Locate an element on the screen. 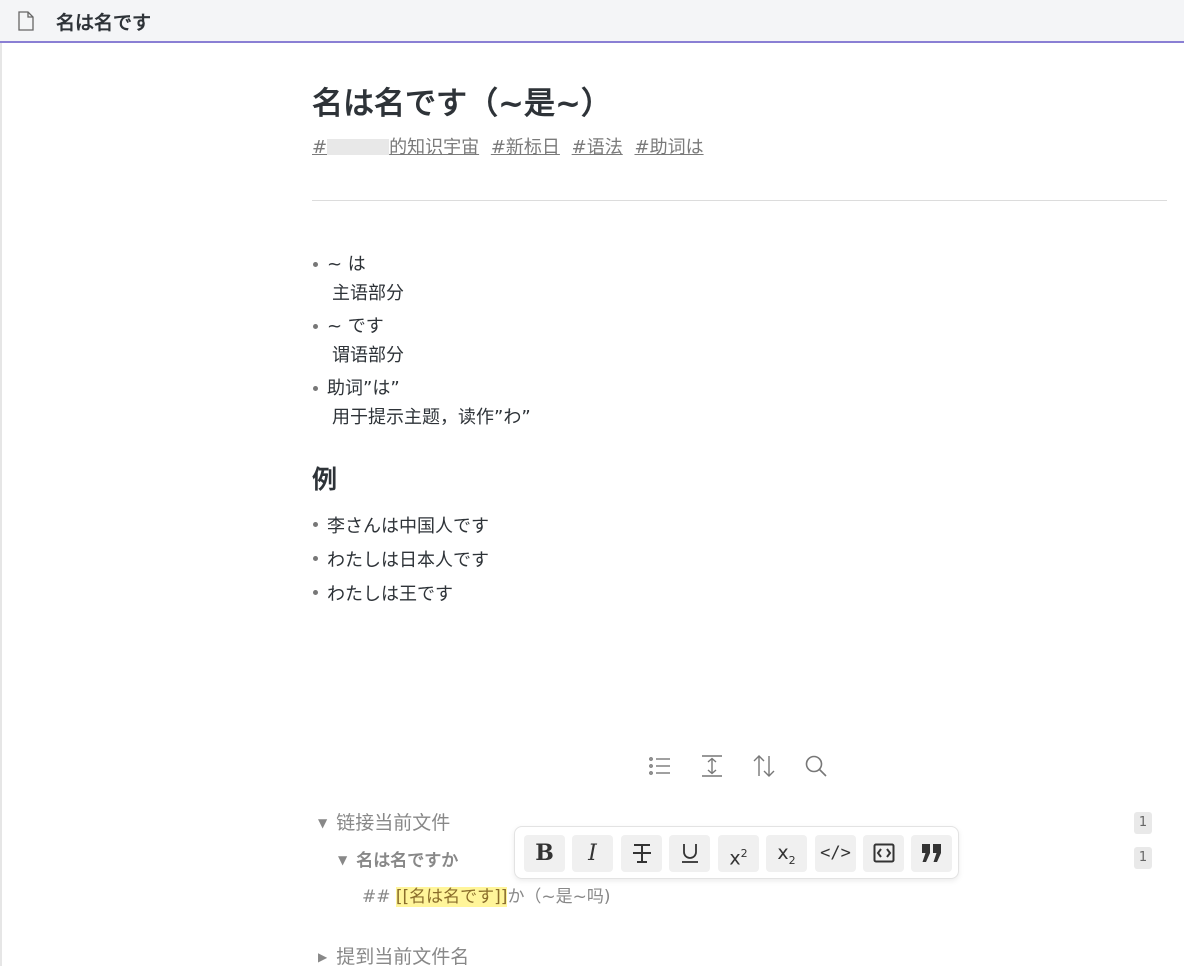 This screenshot has height=969, width=1184. grammar-points-list: ~ は 主语部分 ~ です 谓语部分 助词”は” 用于提示主题，读作”わ” is located at coordinates (421, 343).